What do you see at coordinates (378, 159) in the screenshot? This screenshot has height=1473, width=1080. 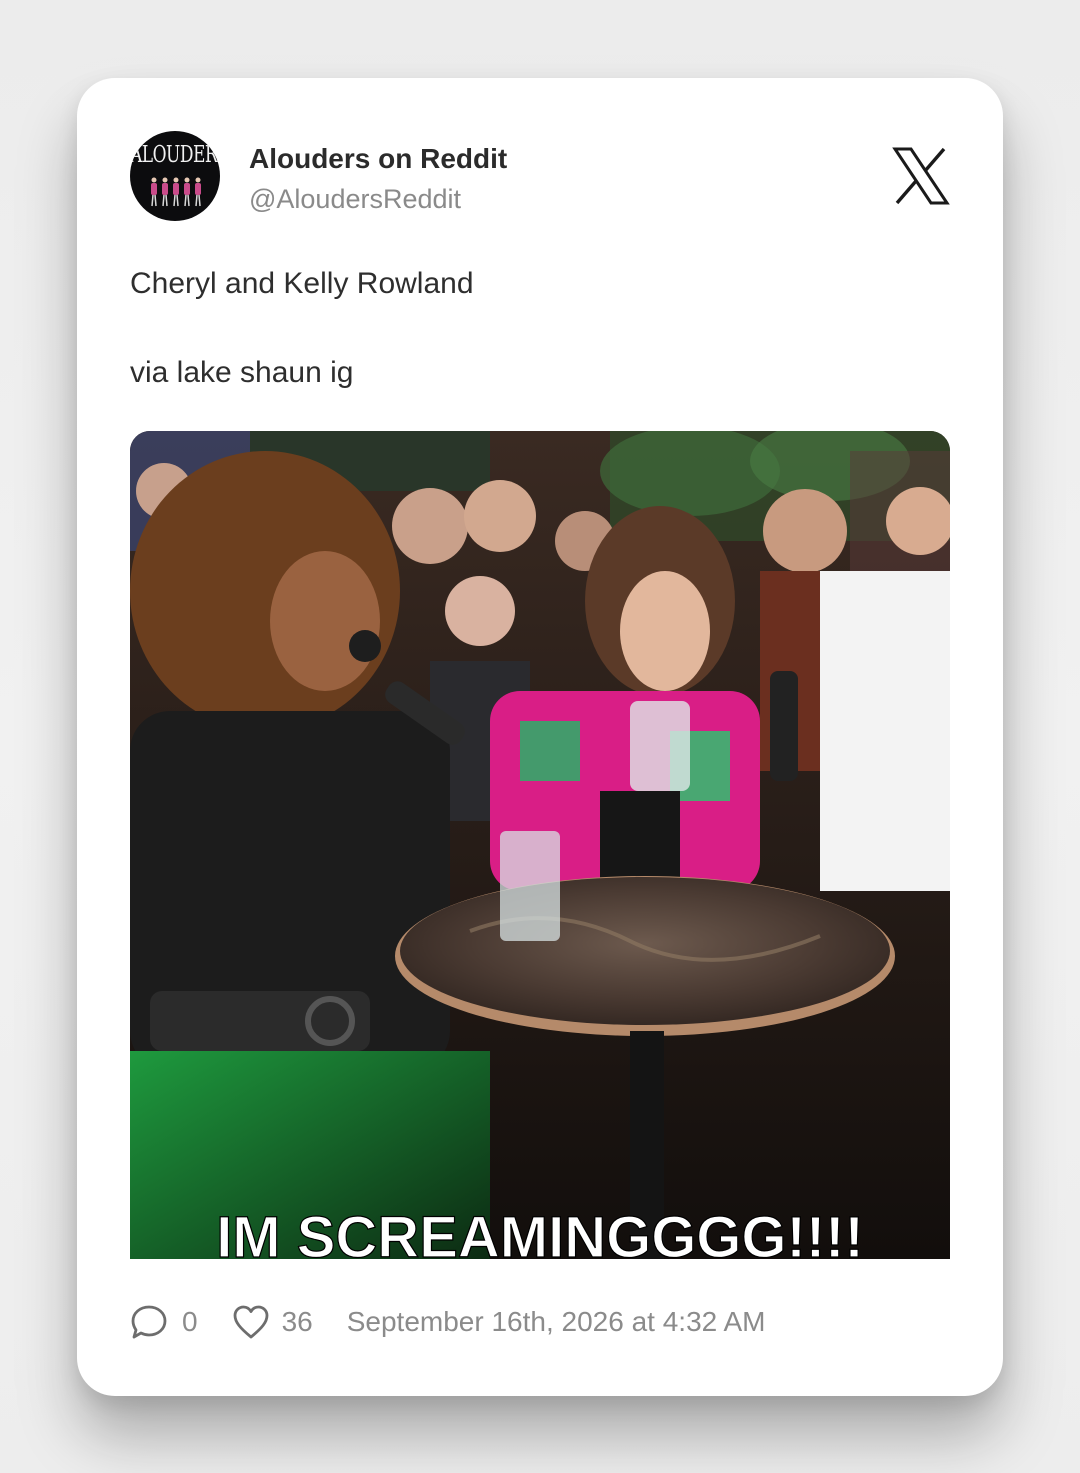 I see `author-display-name: Alouders on Reddit` at bounding box center [378, 159].